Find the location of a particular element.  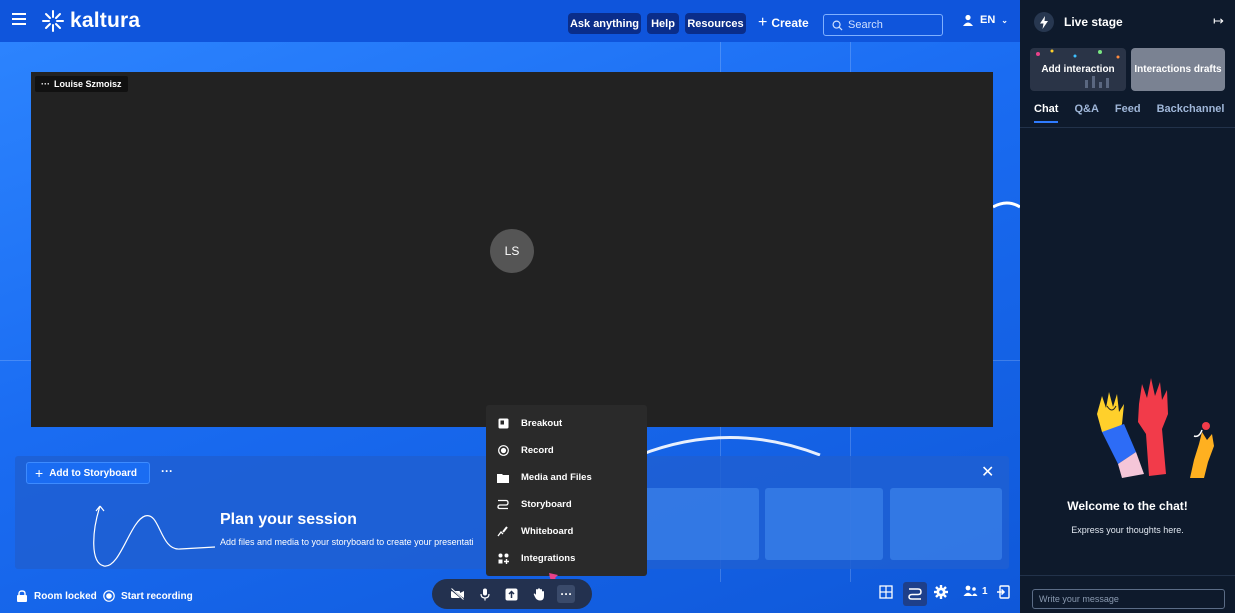

collapse-panel-icon: ↦ is located at coordinates (1218, 21).